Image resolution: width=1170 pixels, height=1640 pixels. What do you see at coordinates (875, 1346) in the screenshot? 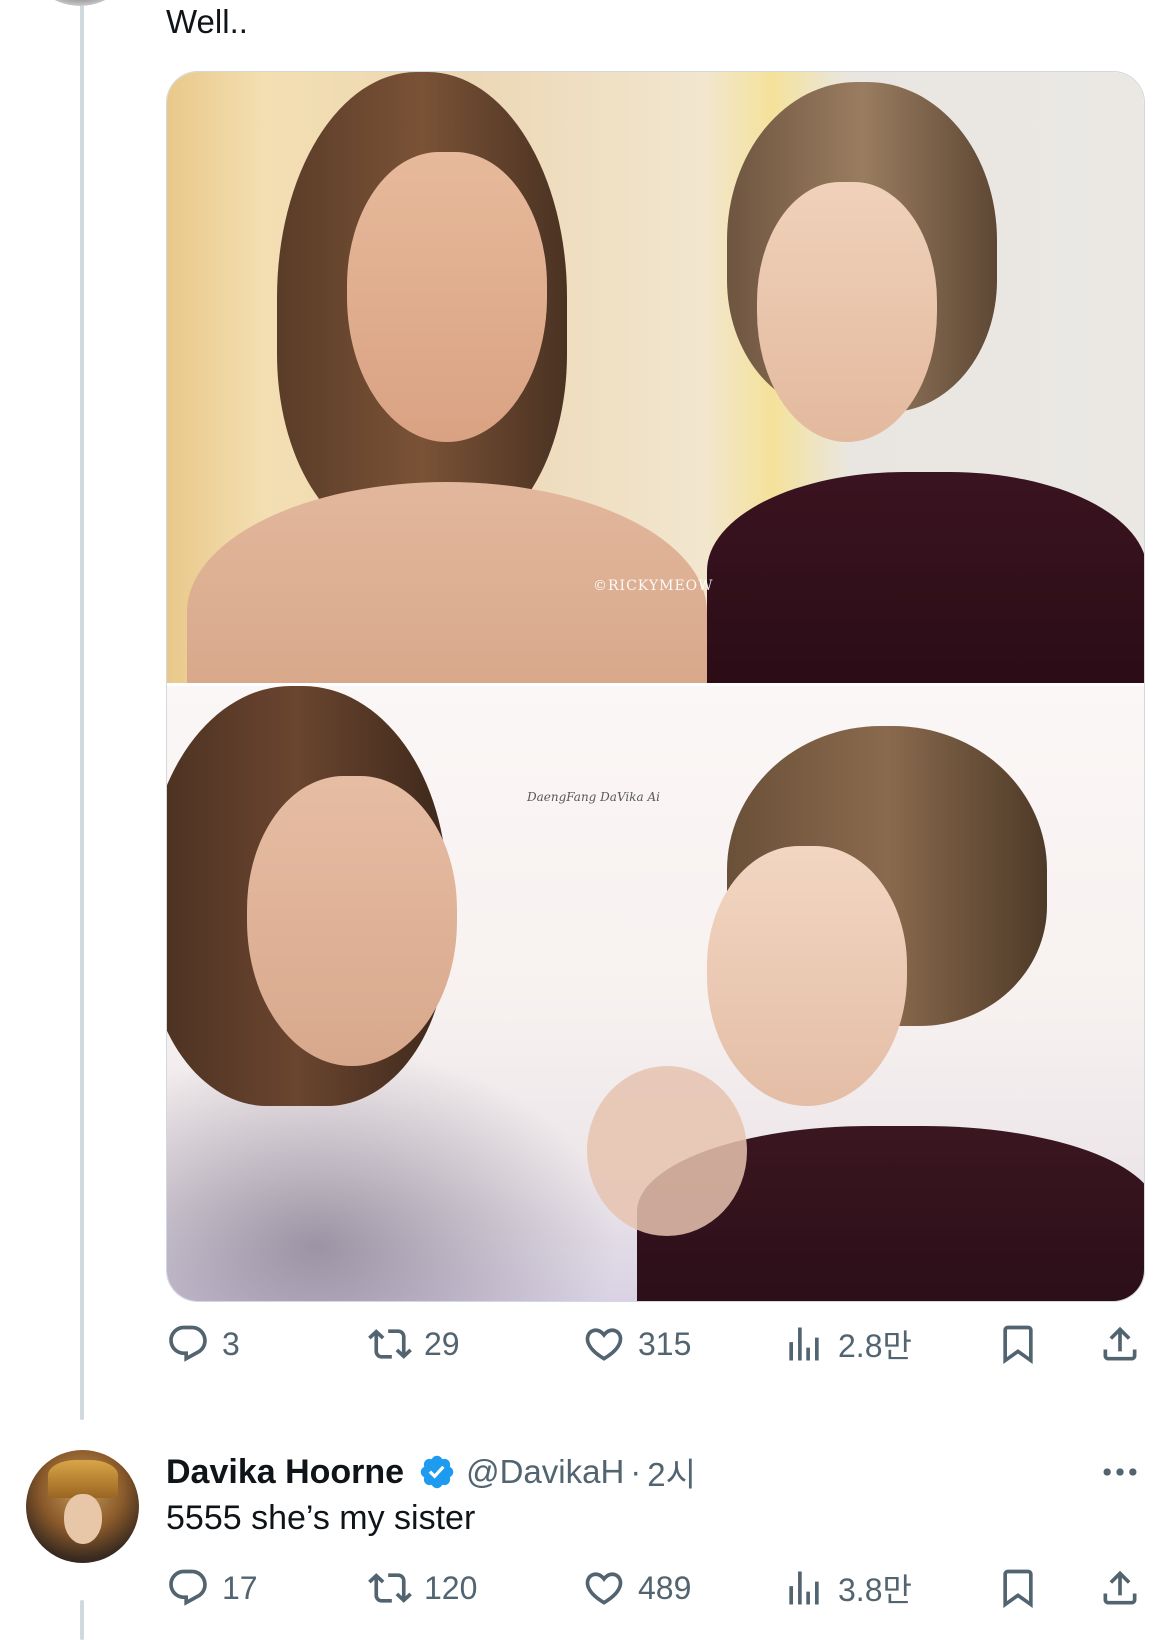
I see `views-count: 2.8만` at bounding box center [875, 1346].